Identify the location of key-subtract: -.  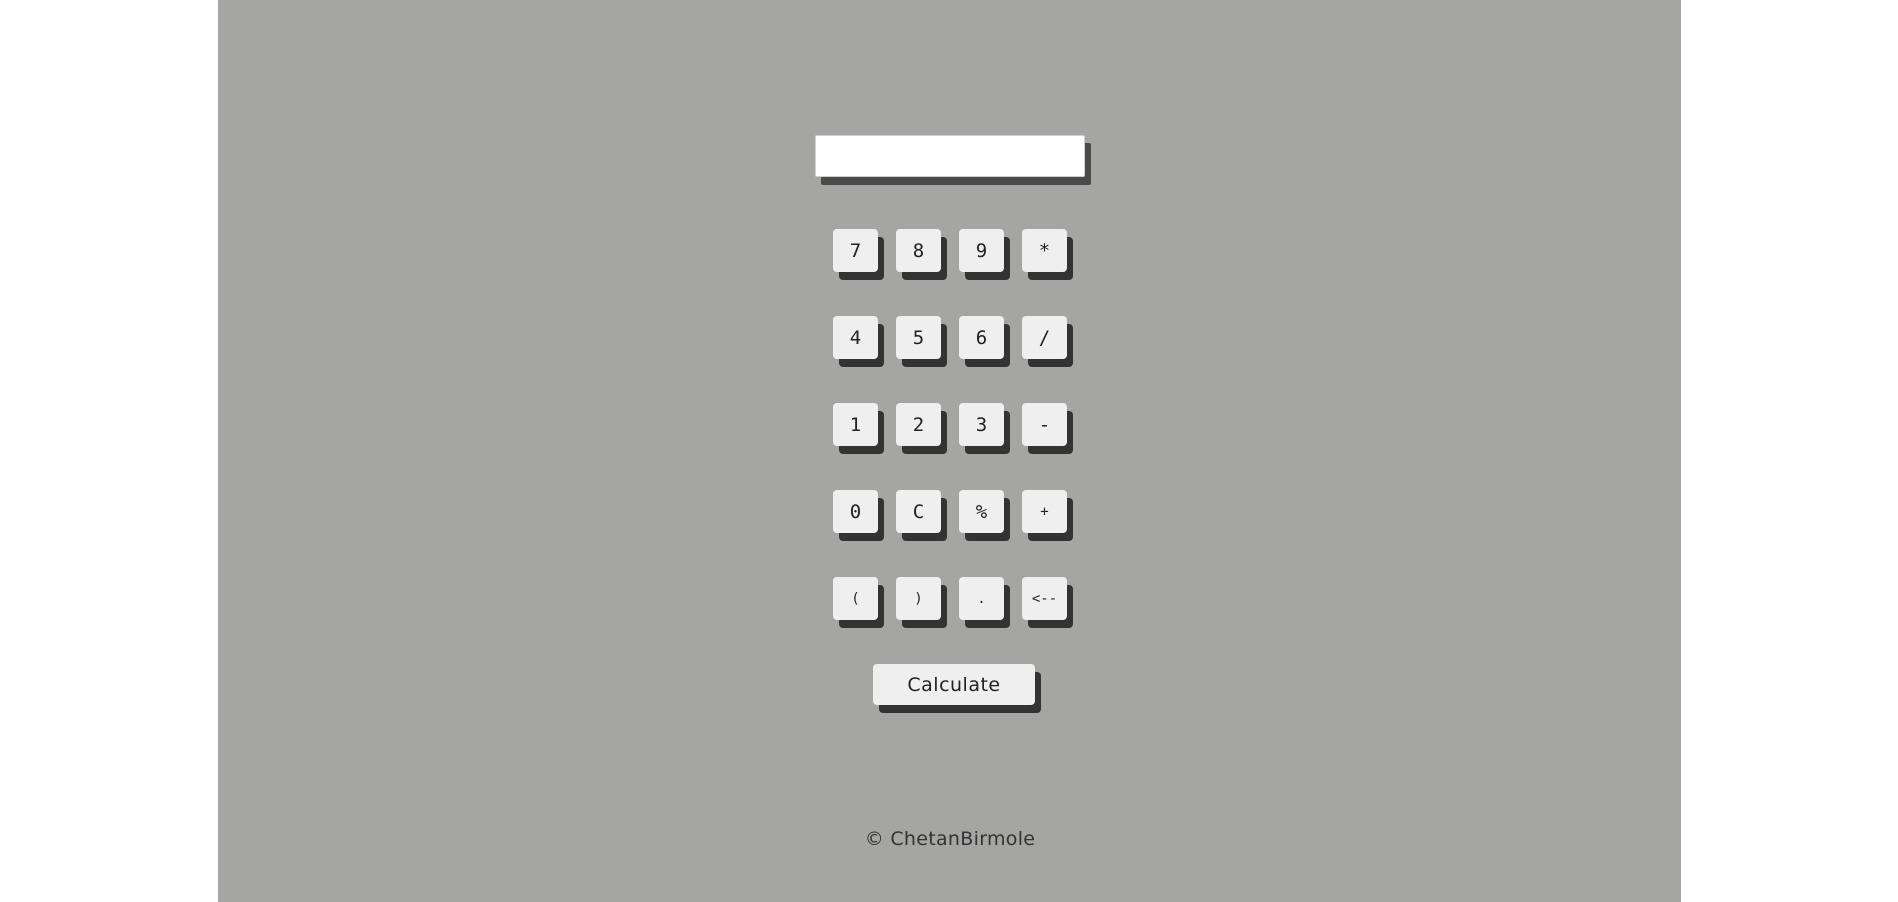
(1044, 424).